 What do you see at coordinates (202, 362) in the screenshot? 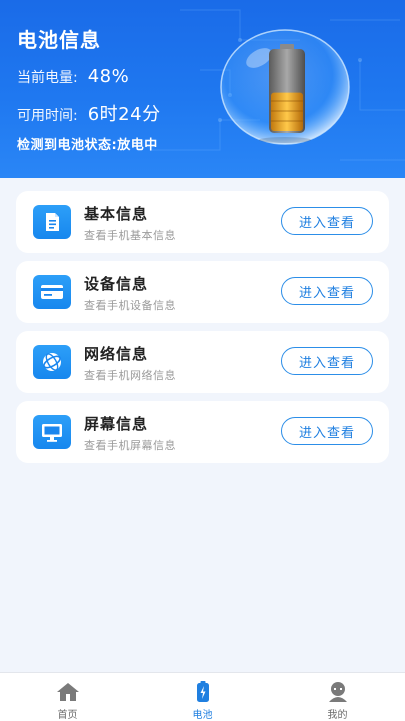
I see `network-info-card: 网络信息 查看手机网络信息 进入查看` at bounding box center [202, 362].